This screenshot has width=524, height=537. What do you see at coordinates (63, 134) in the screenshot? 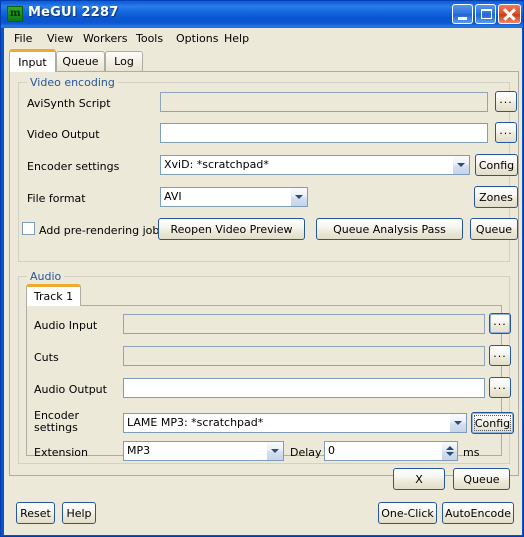
I see `video-output-label: Video Output` at bounding box center [63, 134].